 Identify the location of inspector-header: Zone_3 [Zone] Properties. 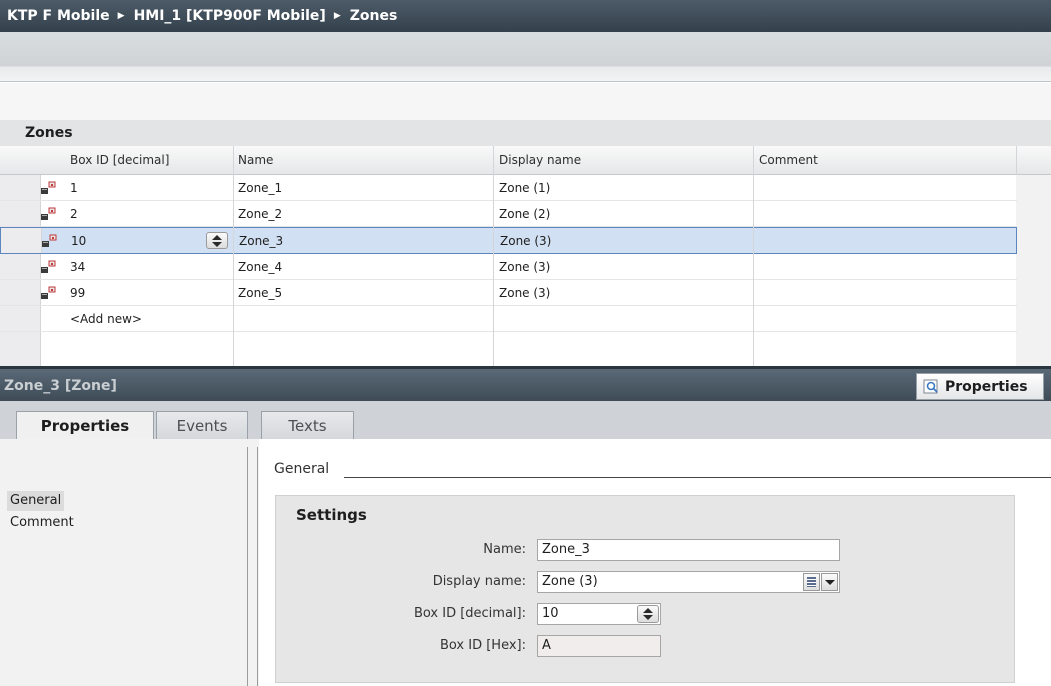
(525, 383).